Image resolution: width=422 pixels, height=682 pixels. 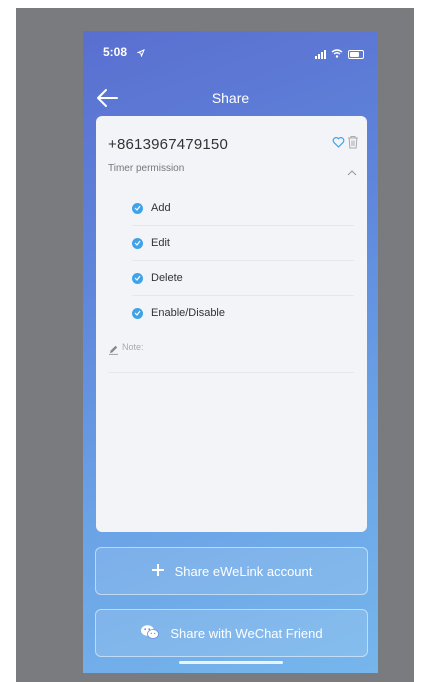 What do you see at coordinates (161, 208) in the screenshot?
I see `permission-label: Add` at bounding box center [161, 208].